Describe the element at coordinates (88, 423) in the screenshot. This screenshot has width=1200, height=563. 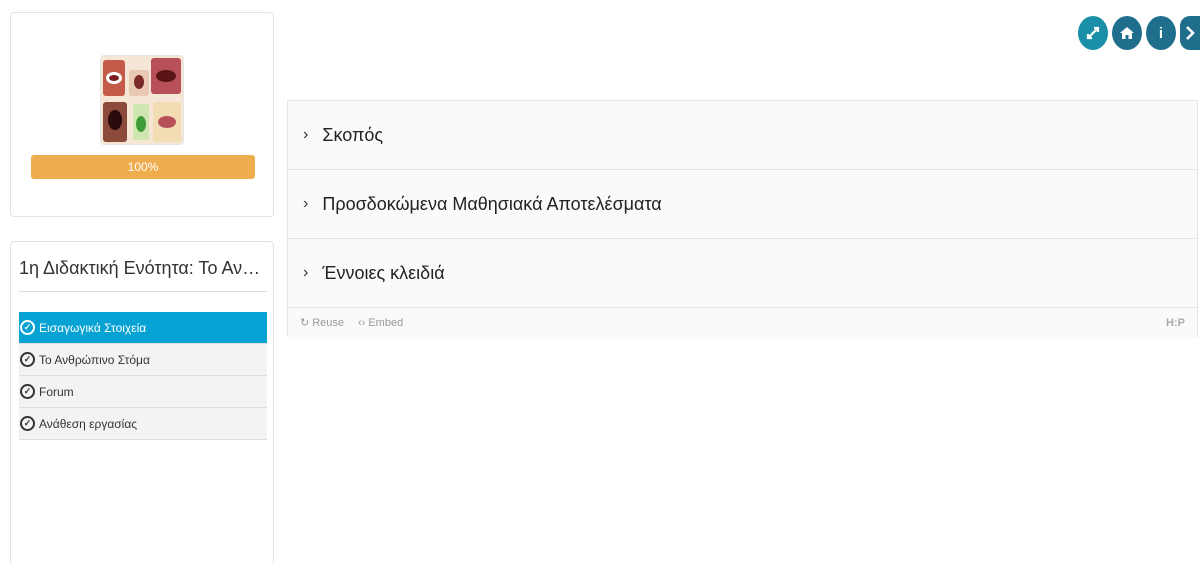
I see `menu-item-label: Ανάθεση εργασίας` at that location.